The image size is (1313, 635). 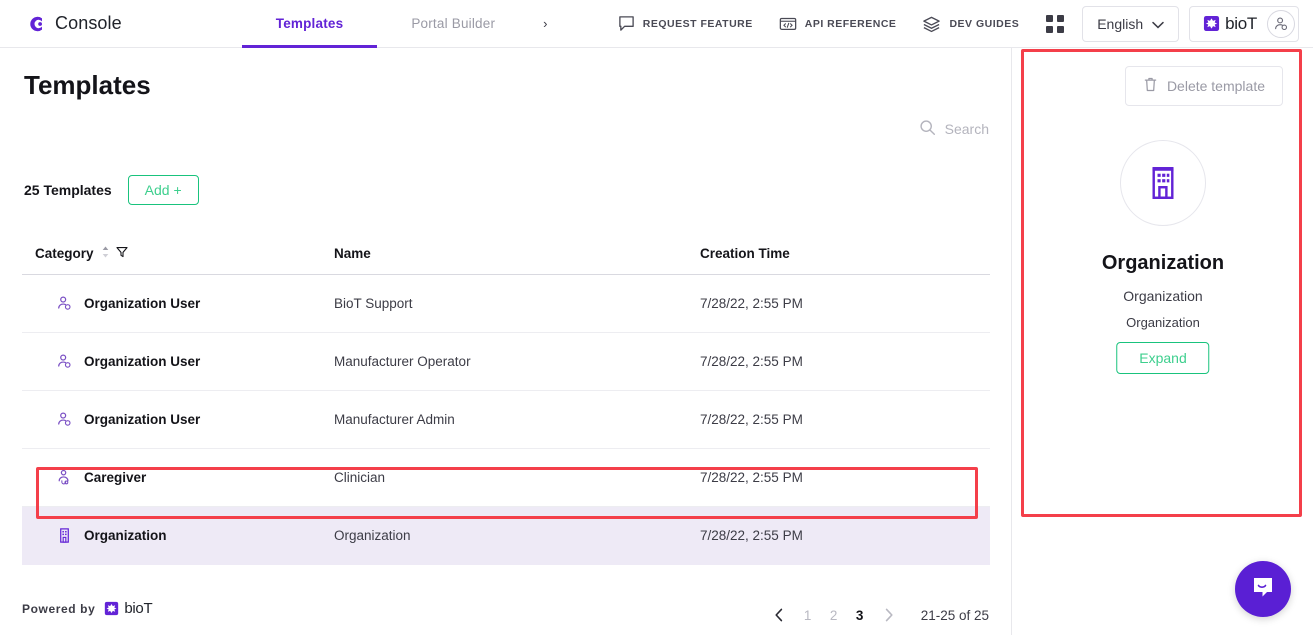 I want to click on panel-avatar, so click(x=1163, y=183).